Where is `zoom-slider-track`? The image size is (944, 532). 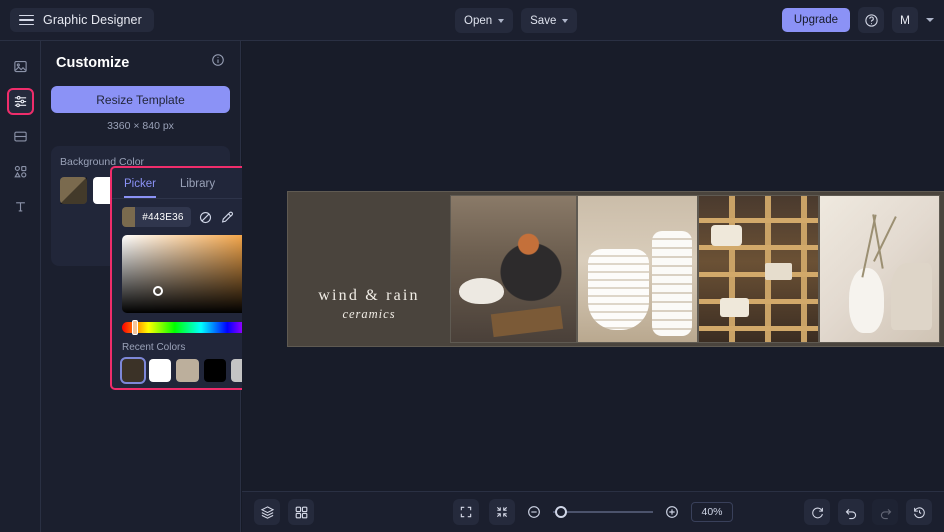 zoom-slider-track is located at coordinates (603, 512).